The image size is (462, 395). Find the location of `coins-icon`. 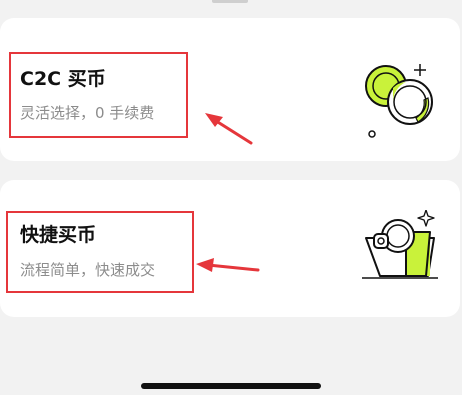

coins-icon is located at coordinates (399, 101).